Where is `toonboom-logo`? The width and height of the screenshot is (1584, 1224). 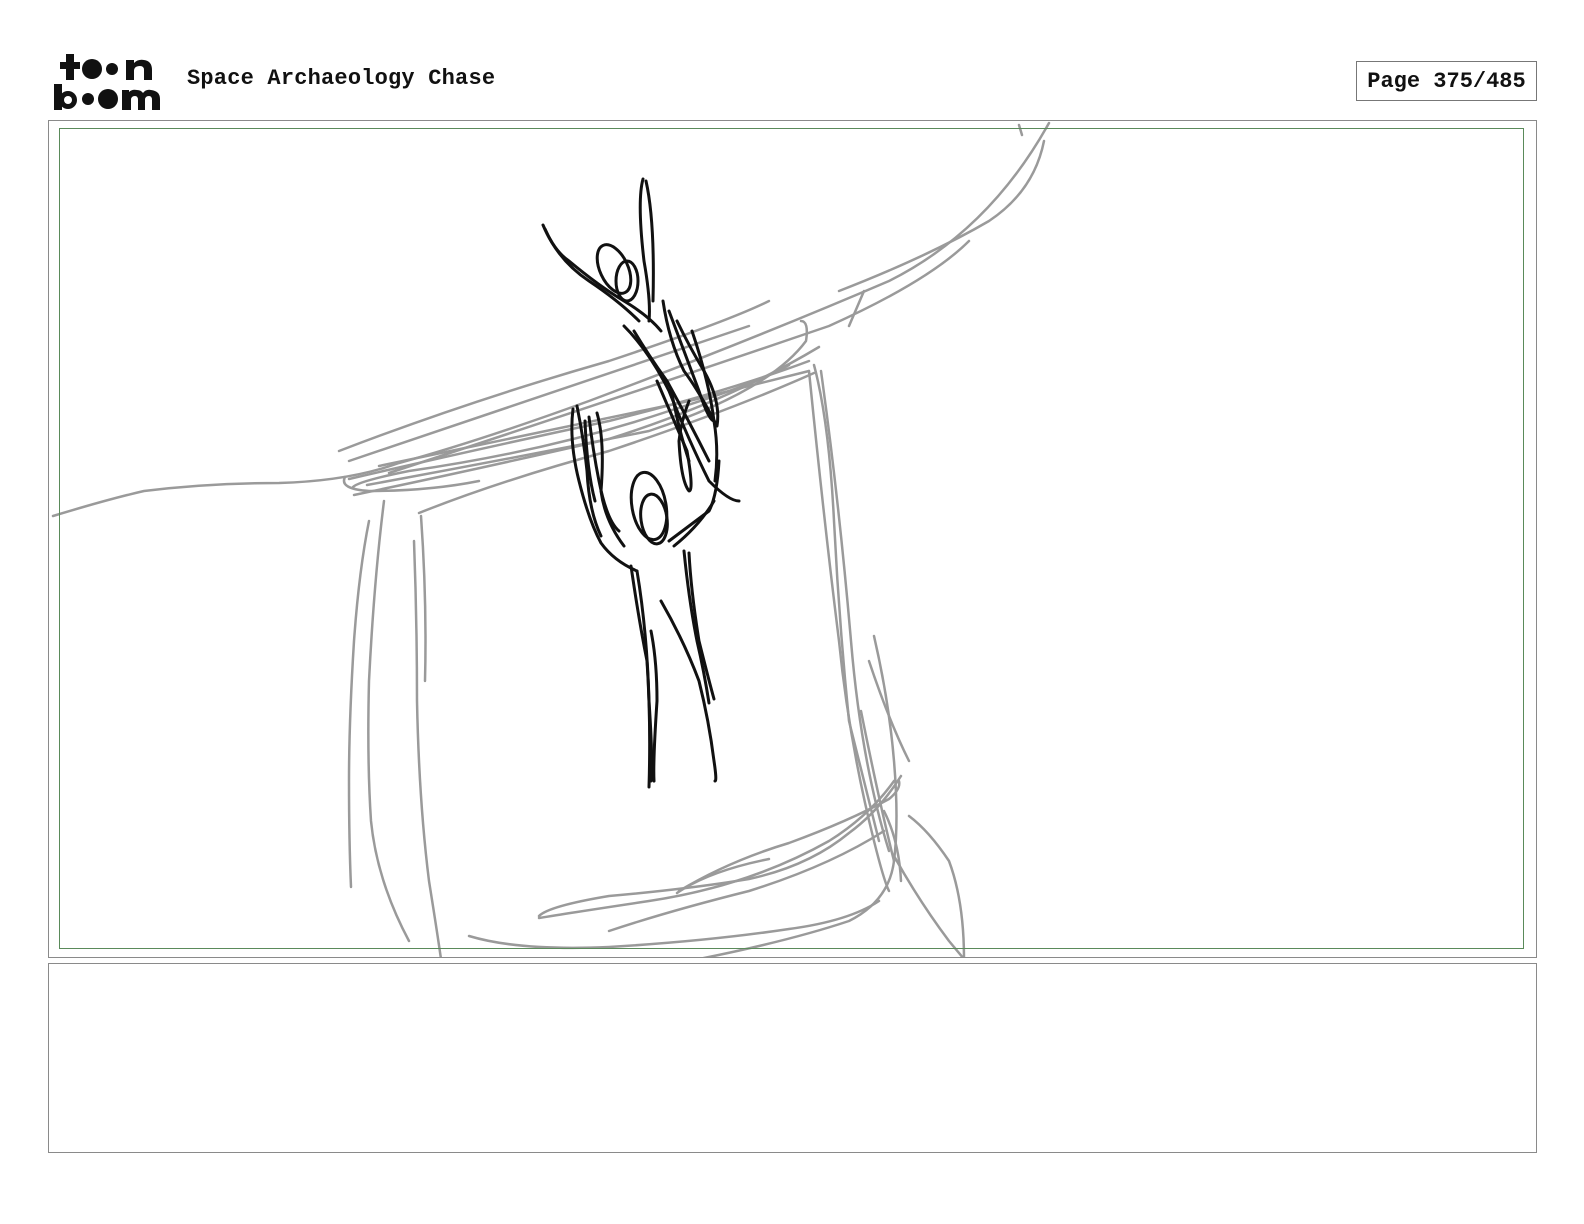
toonboom-logo is located at coordinates (107, 82).